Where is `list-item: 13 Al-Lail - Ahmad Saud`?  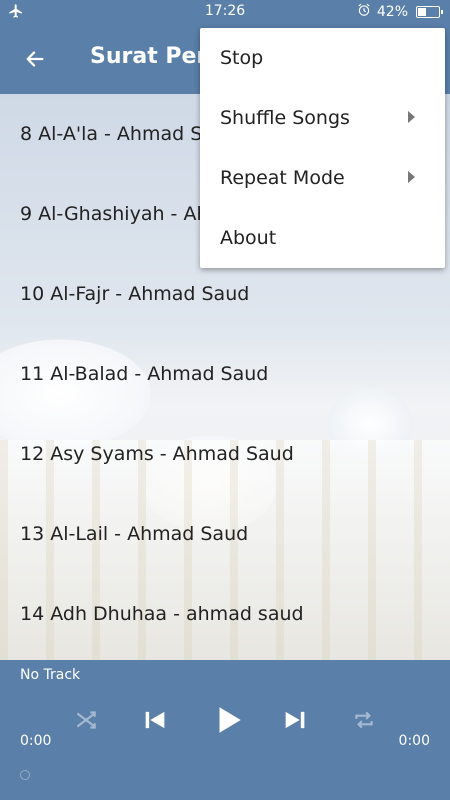
list-item: 13 Al-Lail - Ahmad Saud is located at coordinates (225, 534).